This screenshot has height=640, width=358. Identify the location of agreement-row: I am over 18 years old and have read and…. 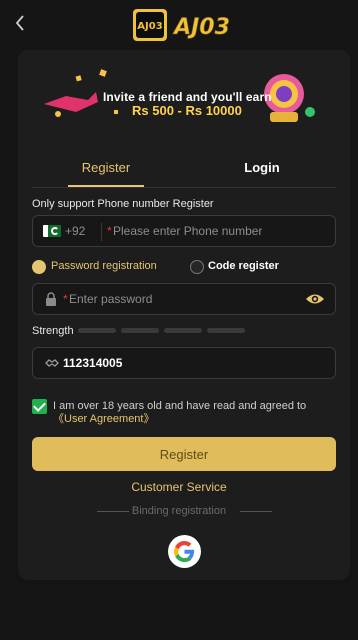
(184, 414).